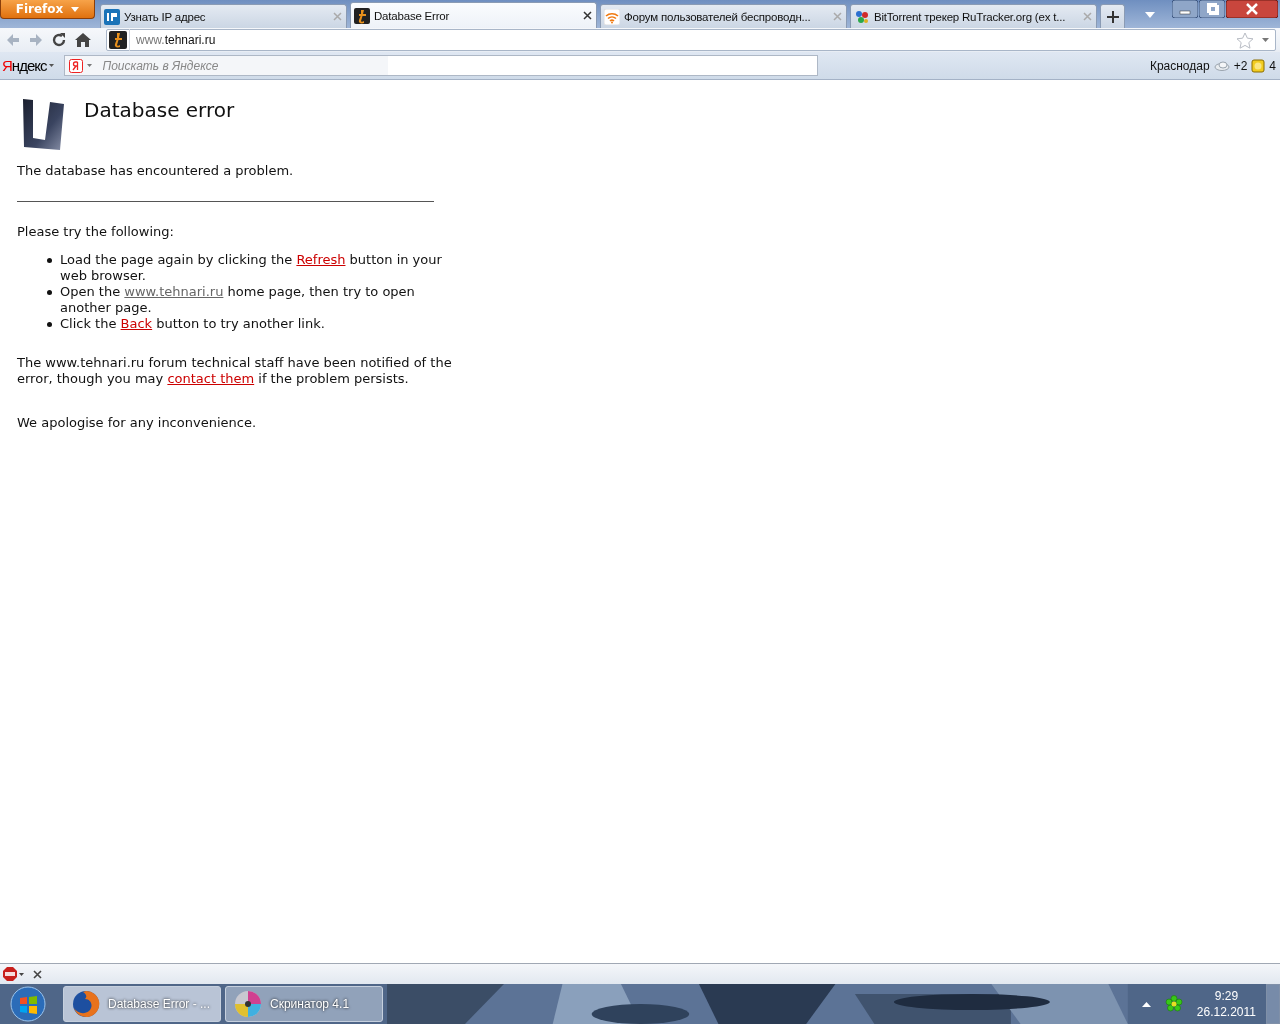 Image resolution: width=1280 pixels, height=1024 pixels. What do you see at coordinates (137, 423) in the screenshot?
I see `apology-text: We apologise for any inconvenience.` at bounding box center [137, 423].